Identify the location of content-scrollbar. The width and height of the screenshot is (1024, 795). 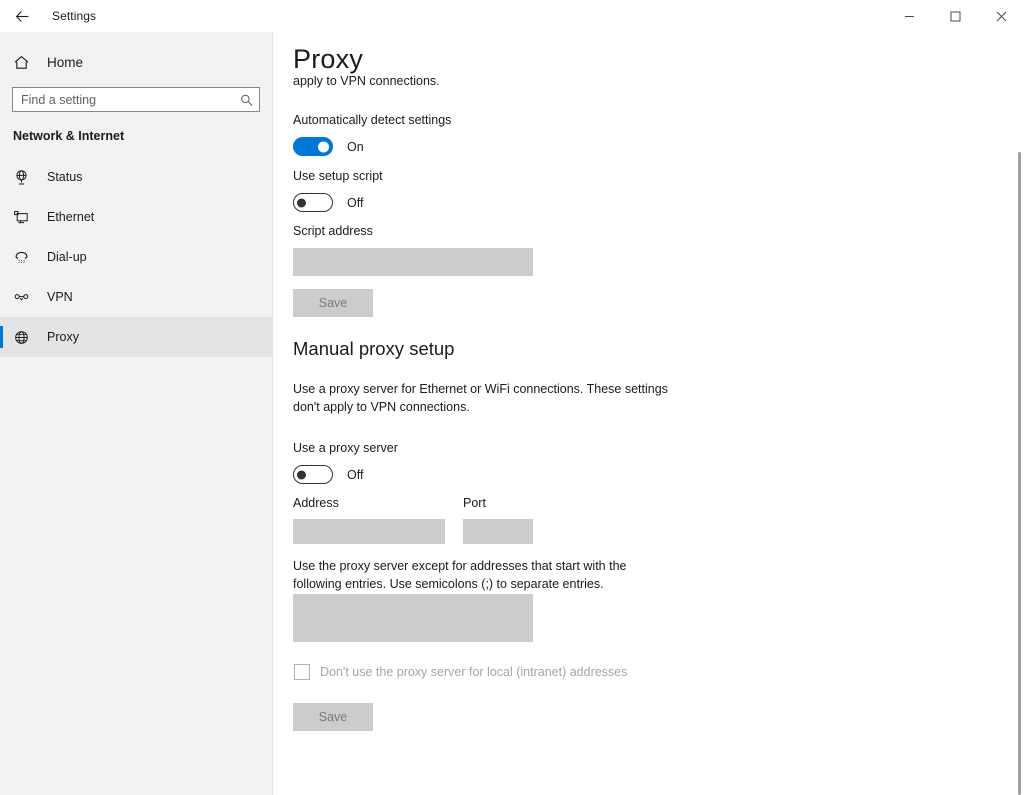
(1019, 473).